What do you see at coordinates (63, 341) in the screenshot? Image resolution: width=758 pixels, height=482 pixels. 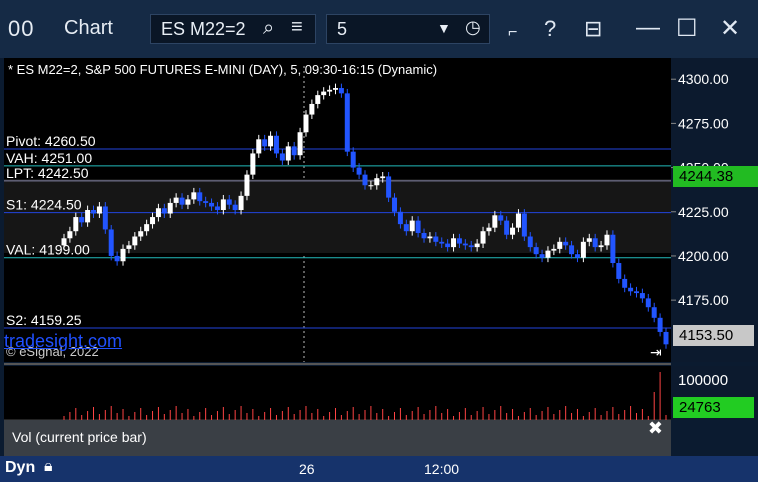 I see `watermark-link: tradesight.com` at bounding box center [63, 341].